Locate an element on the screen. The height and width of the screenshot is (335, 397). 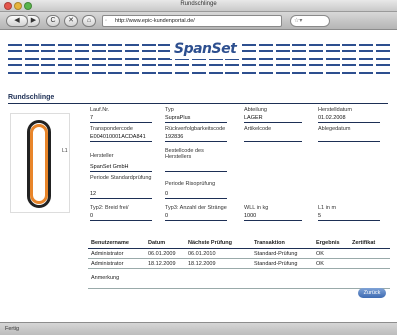
rueckverfolgbarkeitscode-label: Rückverfolgbarkeitscode is located at coordinates (195, 129).